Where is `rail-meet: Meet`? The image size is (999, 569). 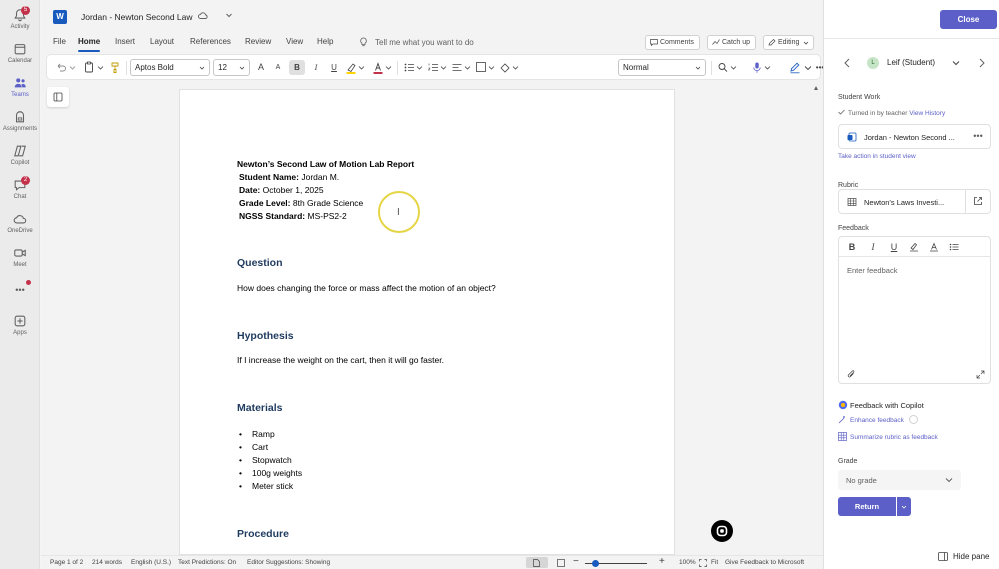
rail-meet: Meet is located at coordinates (20, 261).